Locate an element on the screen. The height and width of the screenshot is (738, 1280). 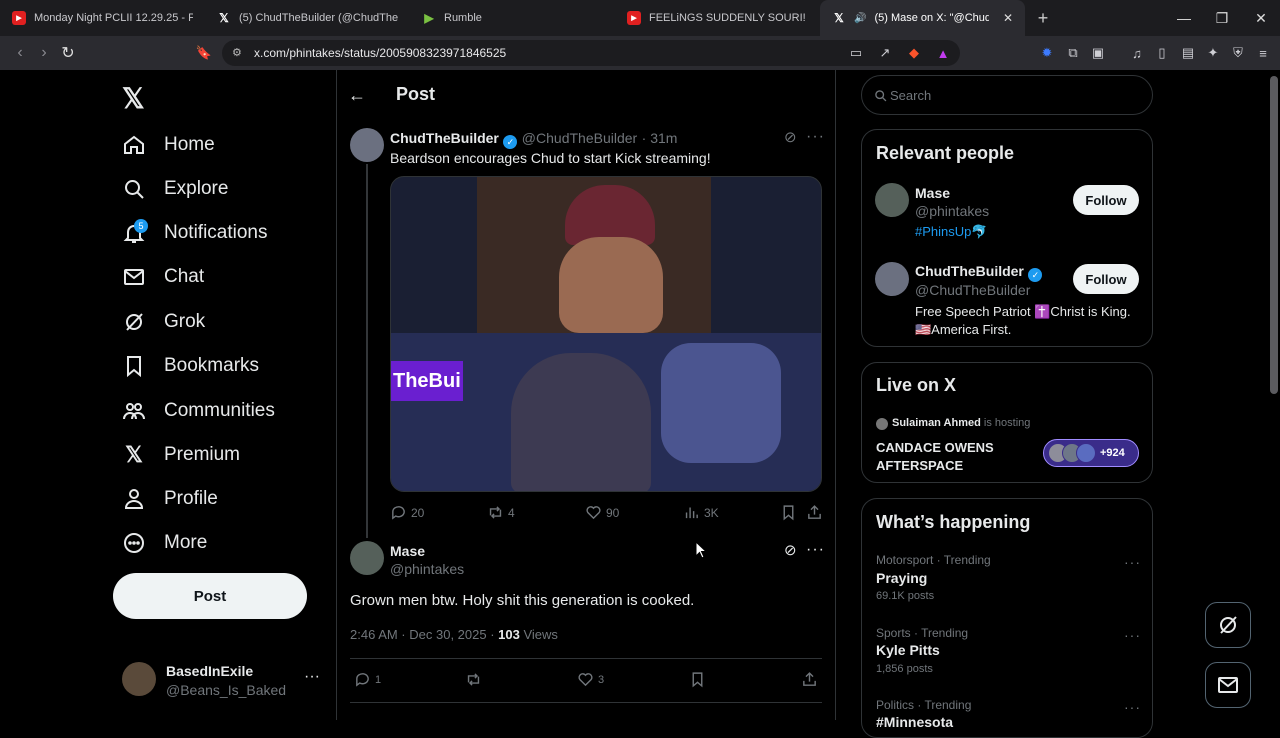
maximize-button: ❐ is located at coordinates (1222, 18).